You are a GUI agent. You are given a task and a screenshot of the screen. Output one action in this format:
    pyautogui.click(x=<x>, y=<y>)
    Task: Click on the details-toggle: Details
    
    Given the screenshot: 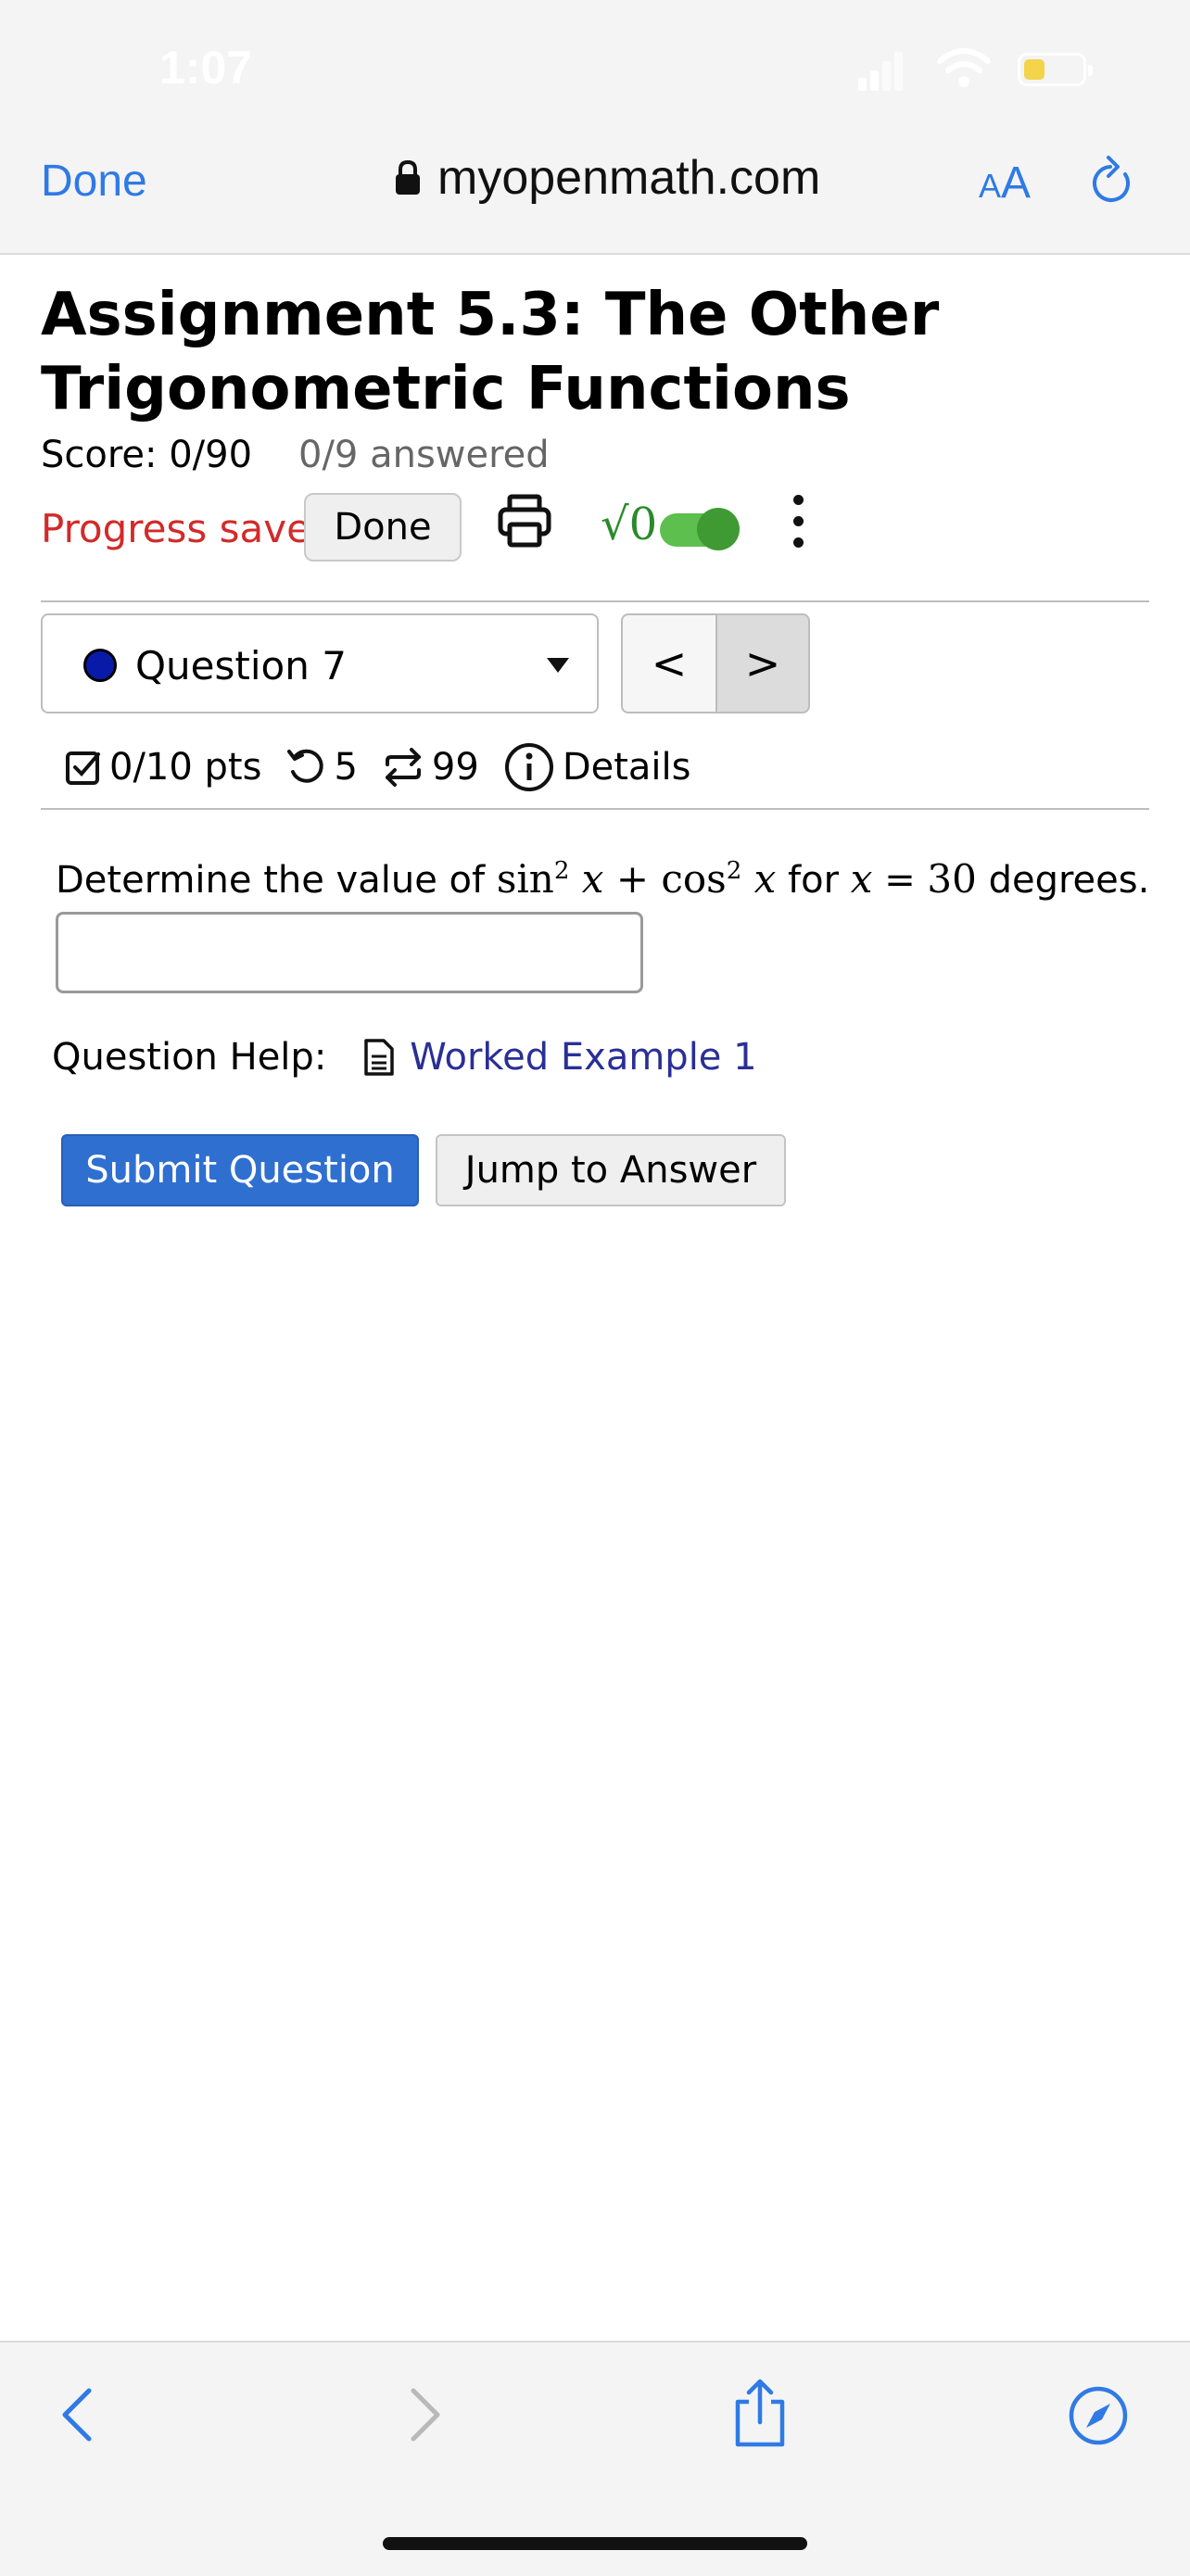 What is the action you would take?
    pyautogui.click(x=597, y=767)
    